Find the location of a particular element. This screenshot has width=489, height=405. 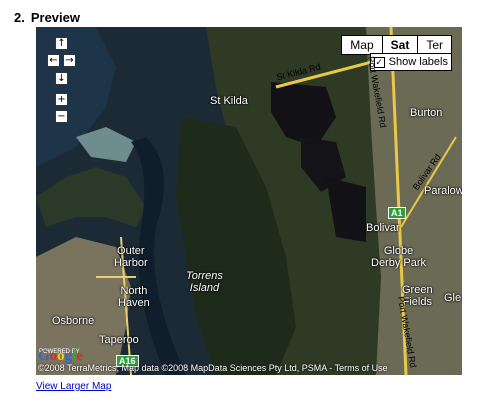

place-label: Burton is located at coordinates (426, 113).